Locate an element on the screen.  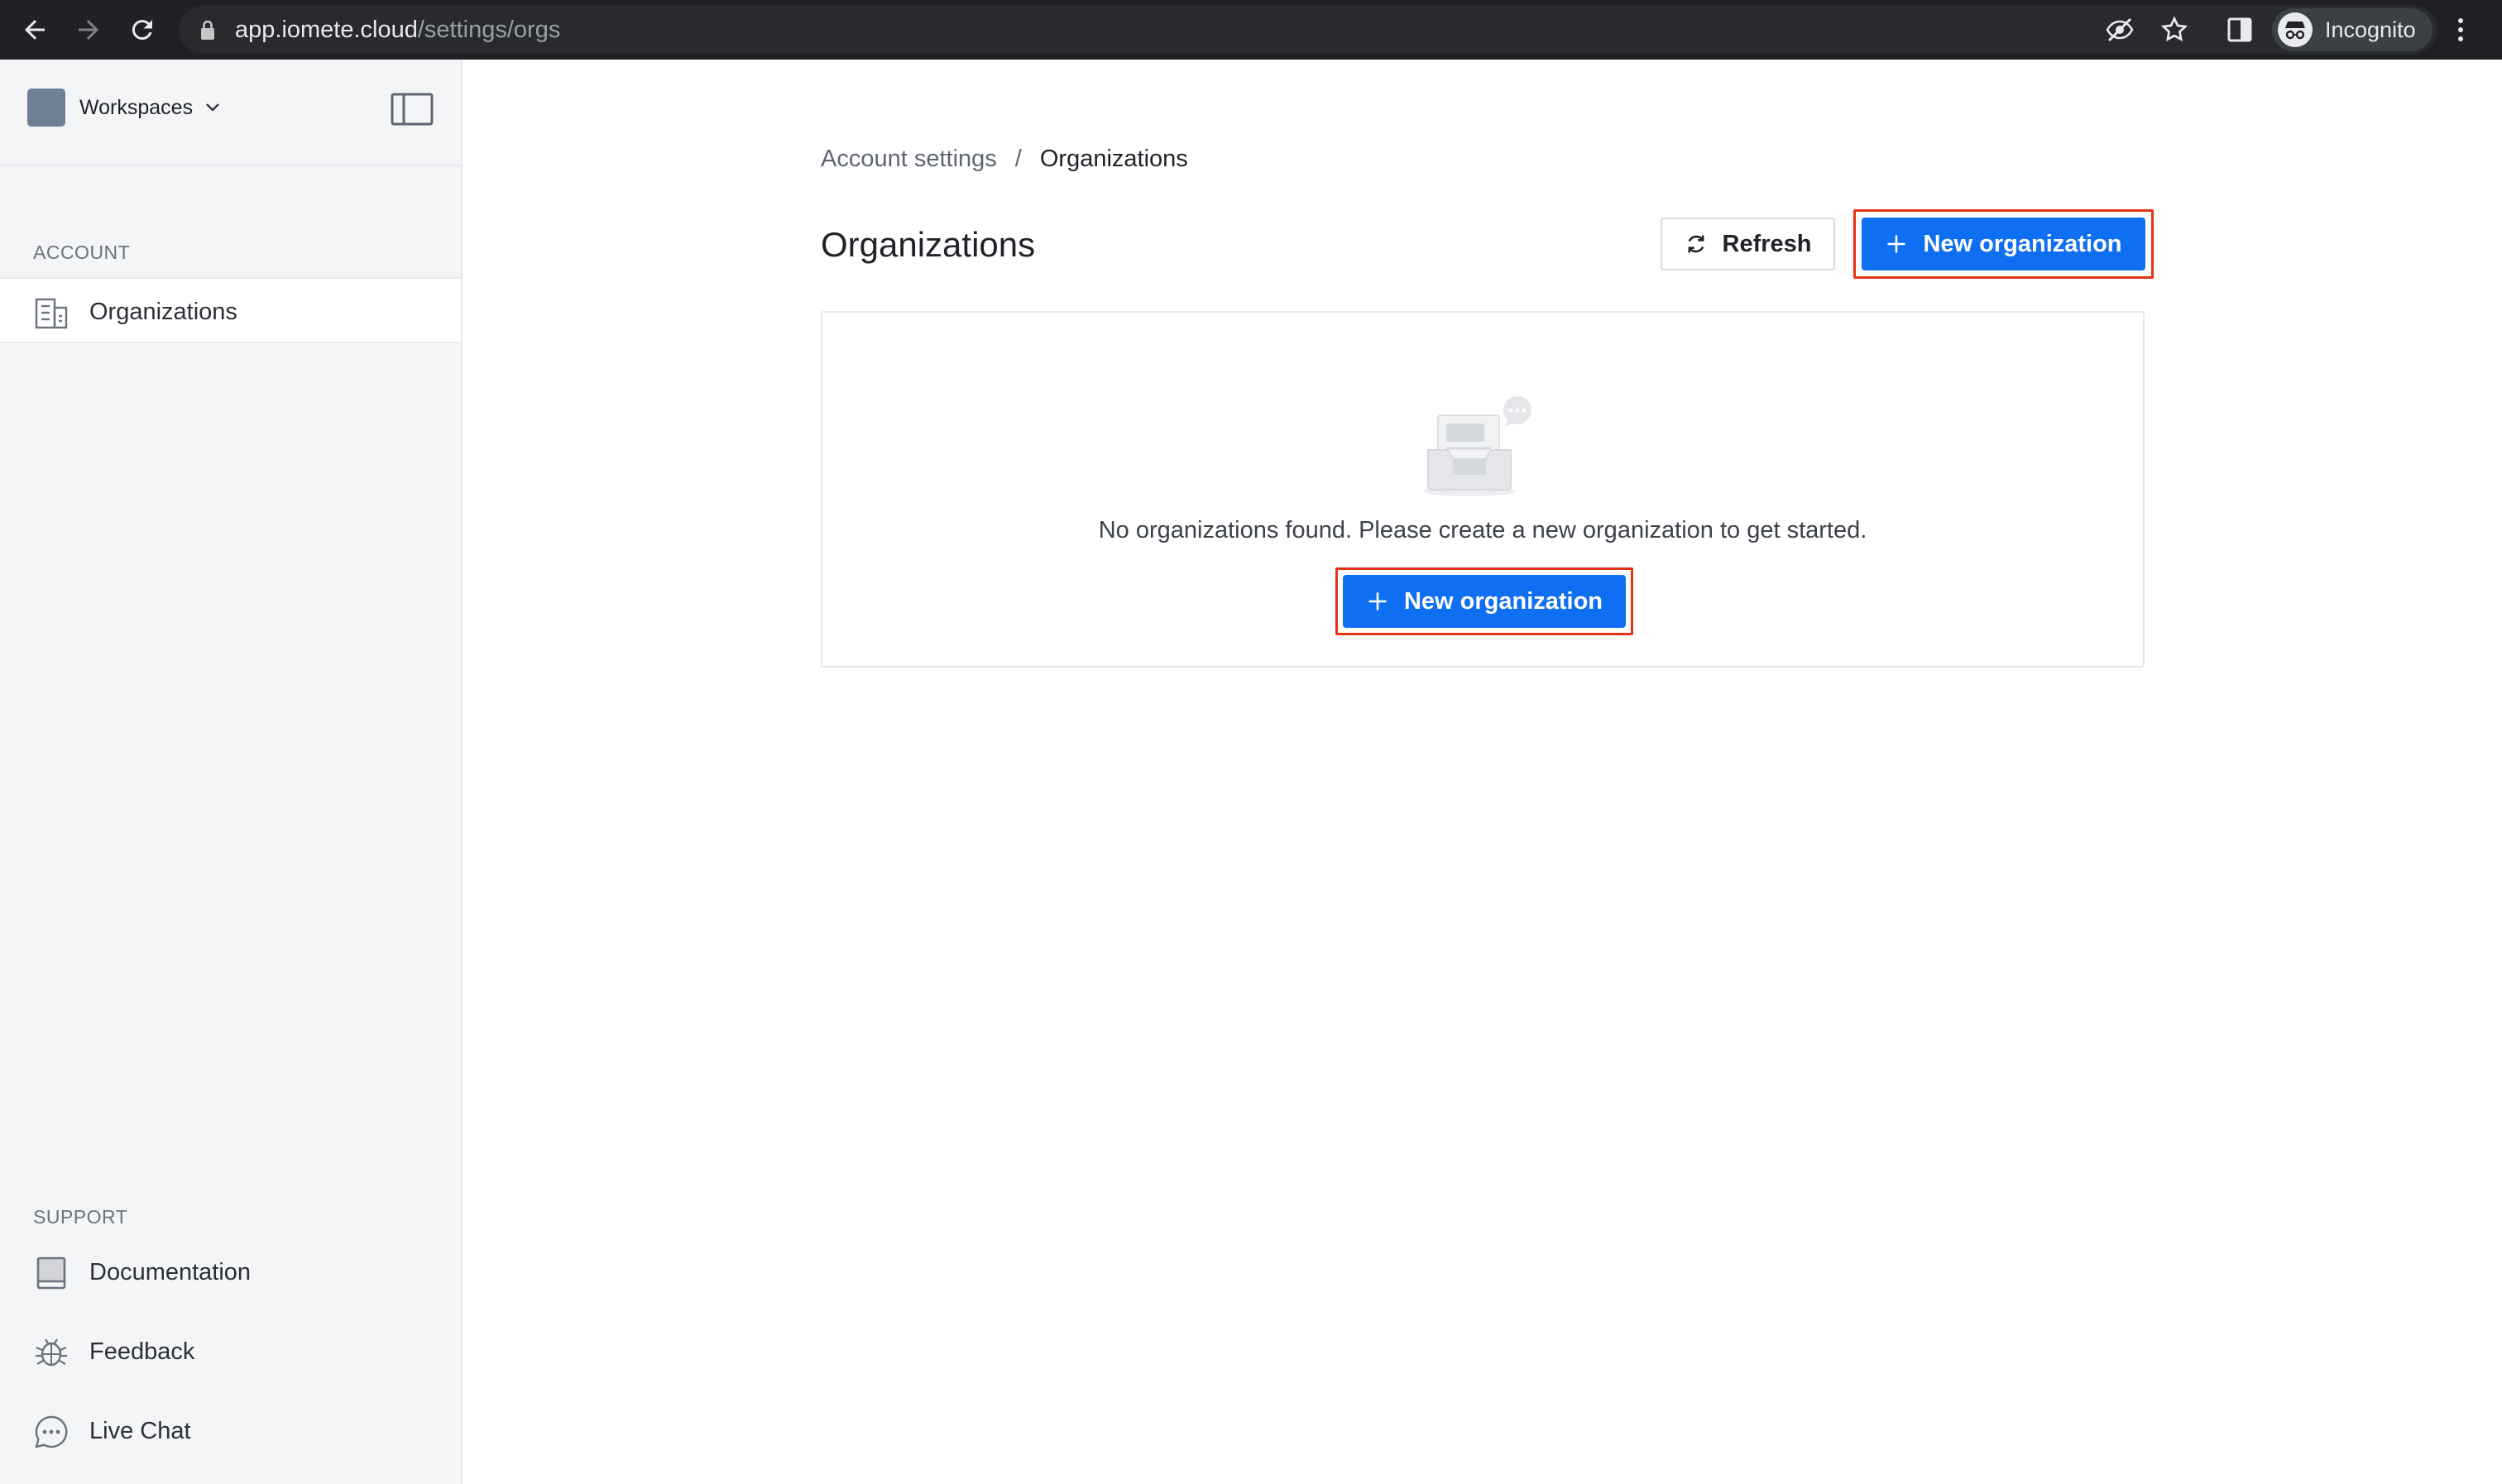
incognito-icon is located at coordinates (2295, 29).